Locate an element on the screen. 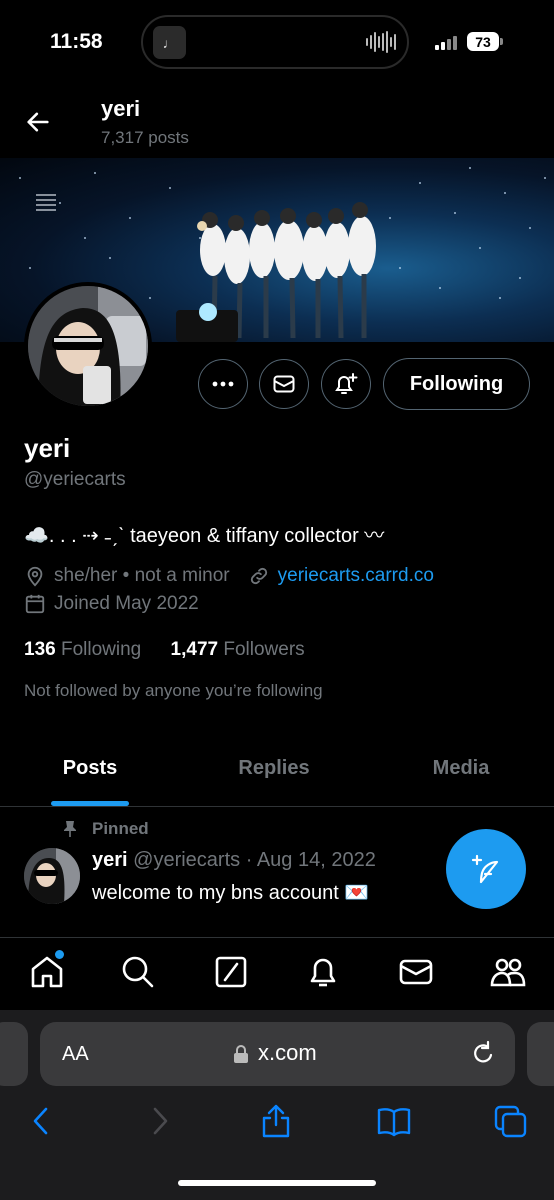 The width and height of the screenshot is (554, 1200). home-notification-dot is located at coordinates (59, 954).